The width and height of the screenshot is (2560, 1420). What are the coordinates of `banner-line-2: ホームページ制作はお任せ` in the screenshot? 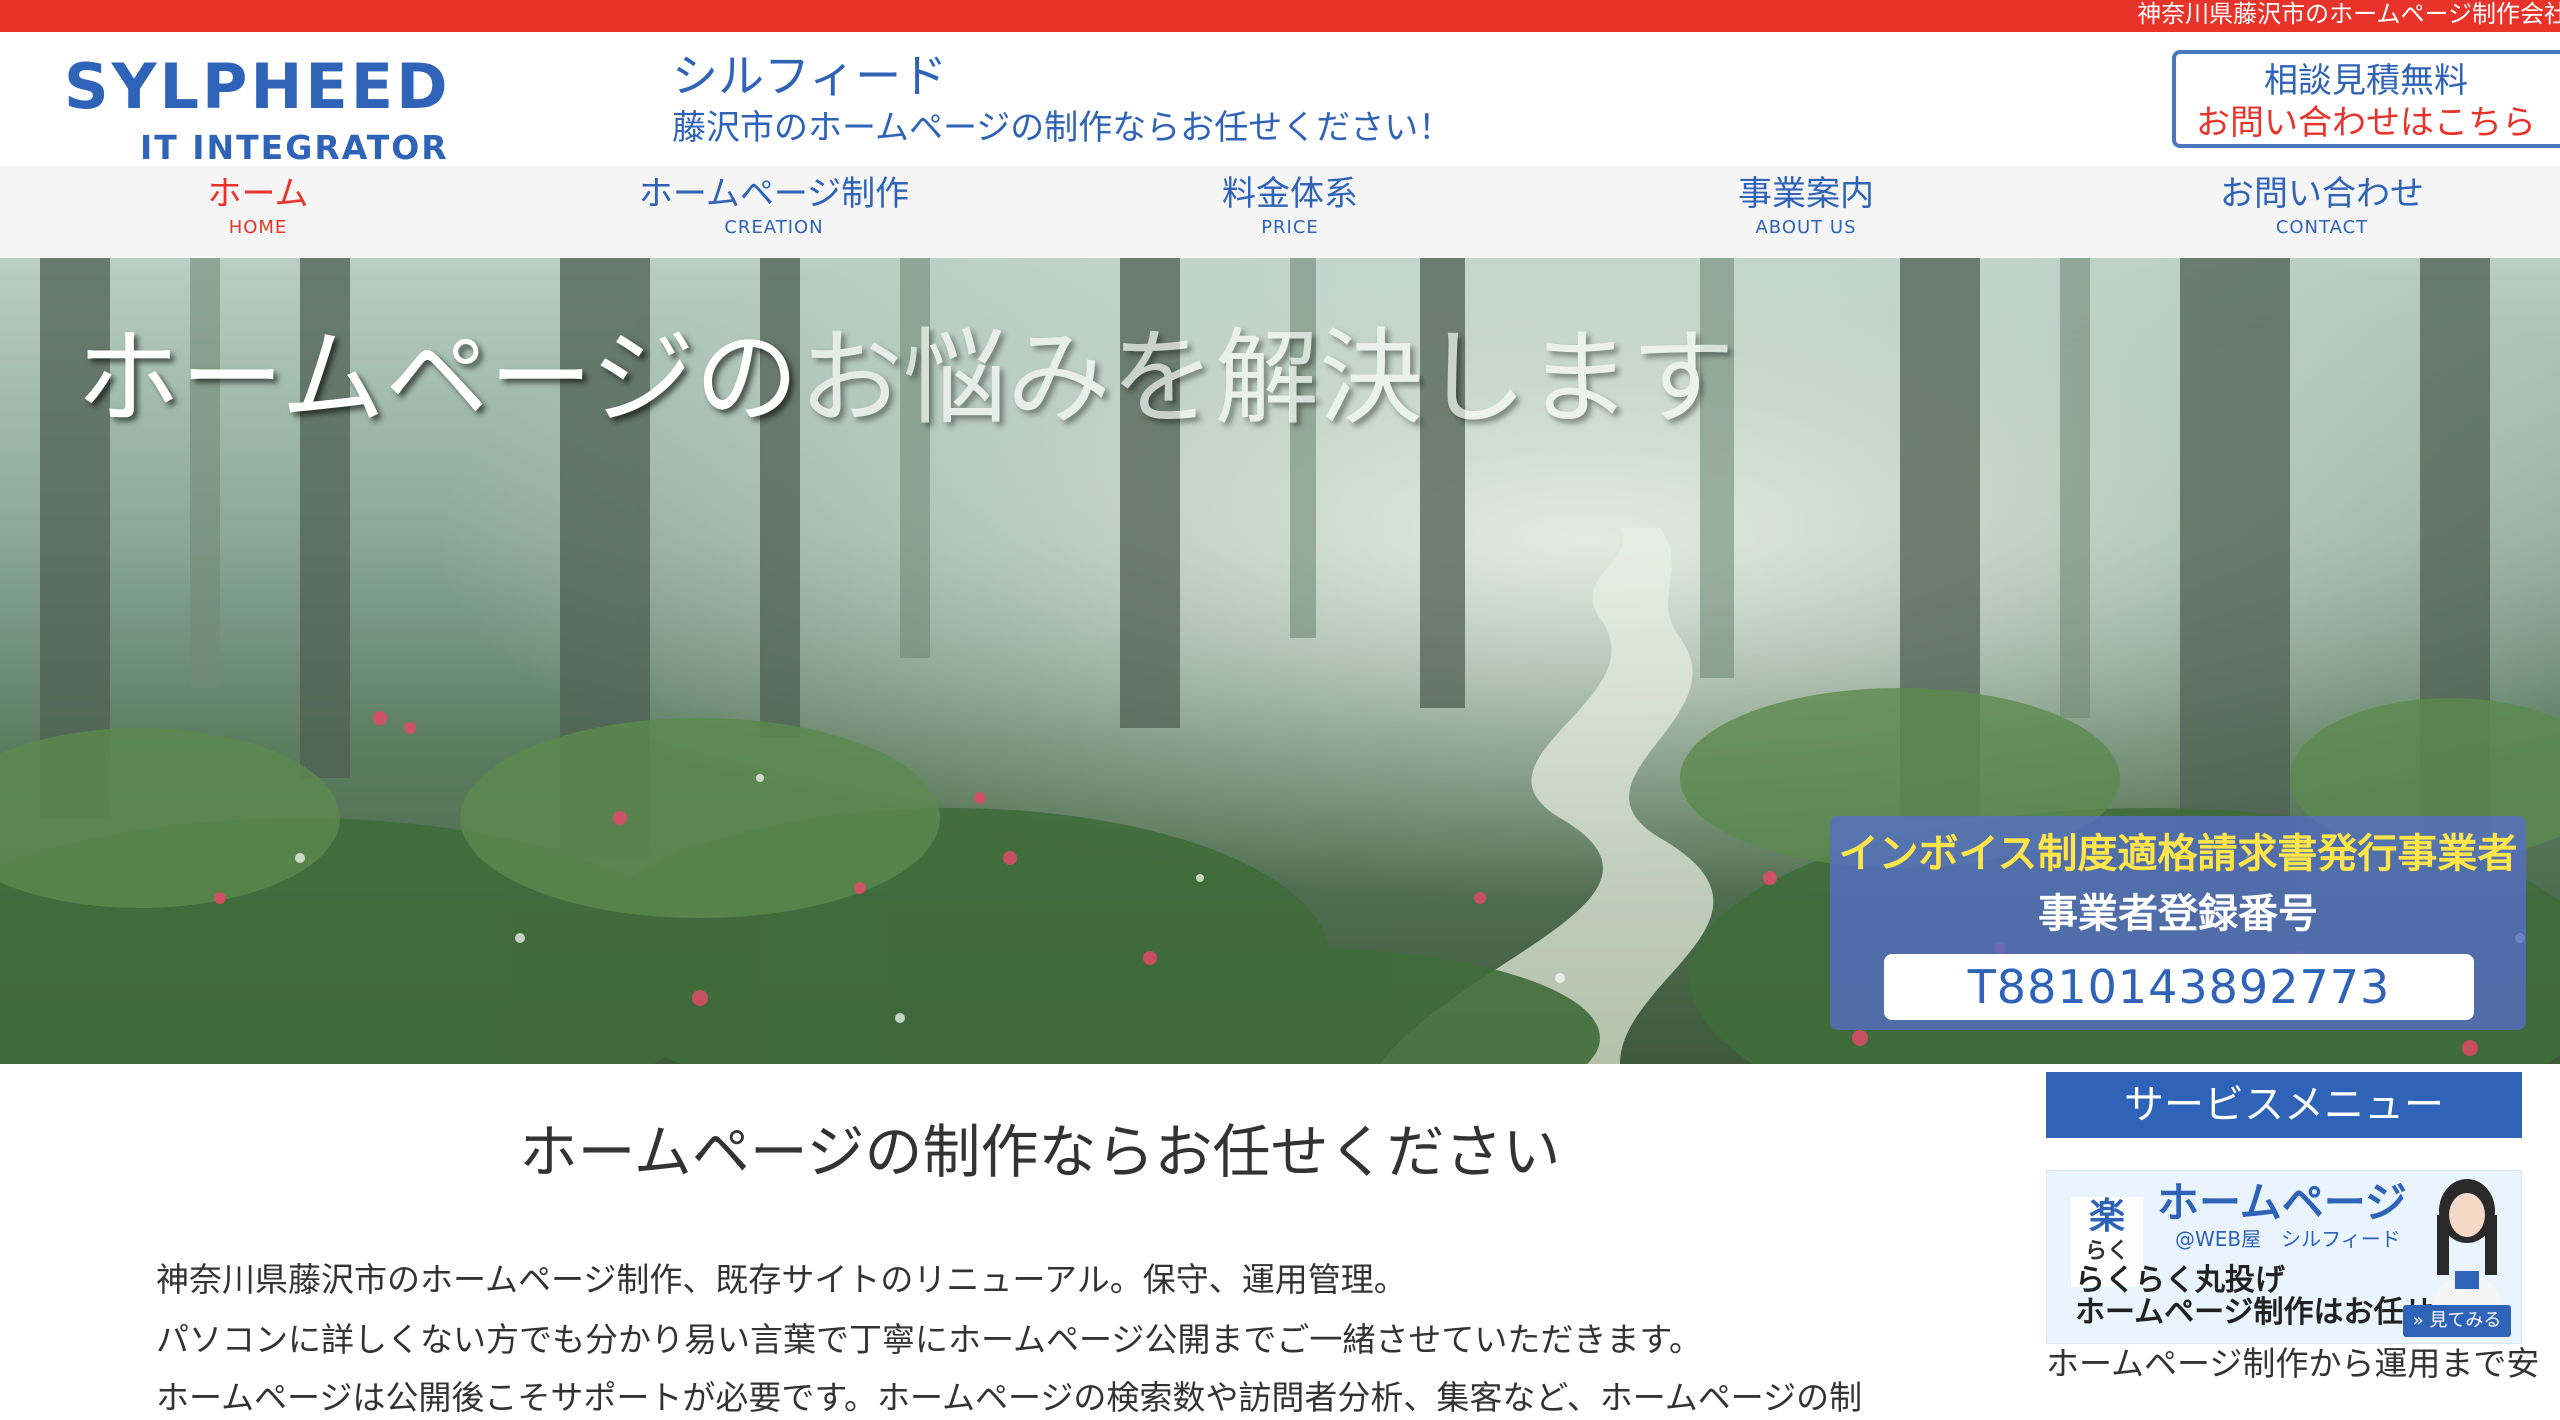 It's located at (2254, 1312).